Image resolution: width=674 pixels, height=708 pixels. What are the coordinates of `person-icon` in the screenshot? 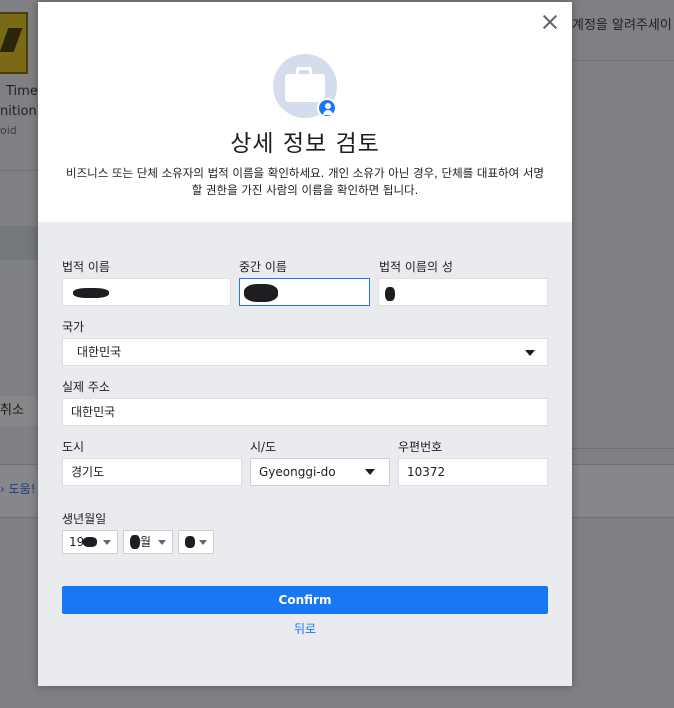 It's located at (327, 108).